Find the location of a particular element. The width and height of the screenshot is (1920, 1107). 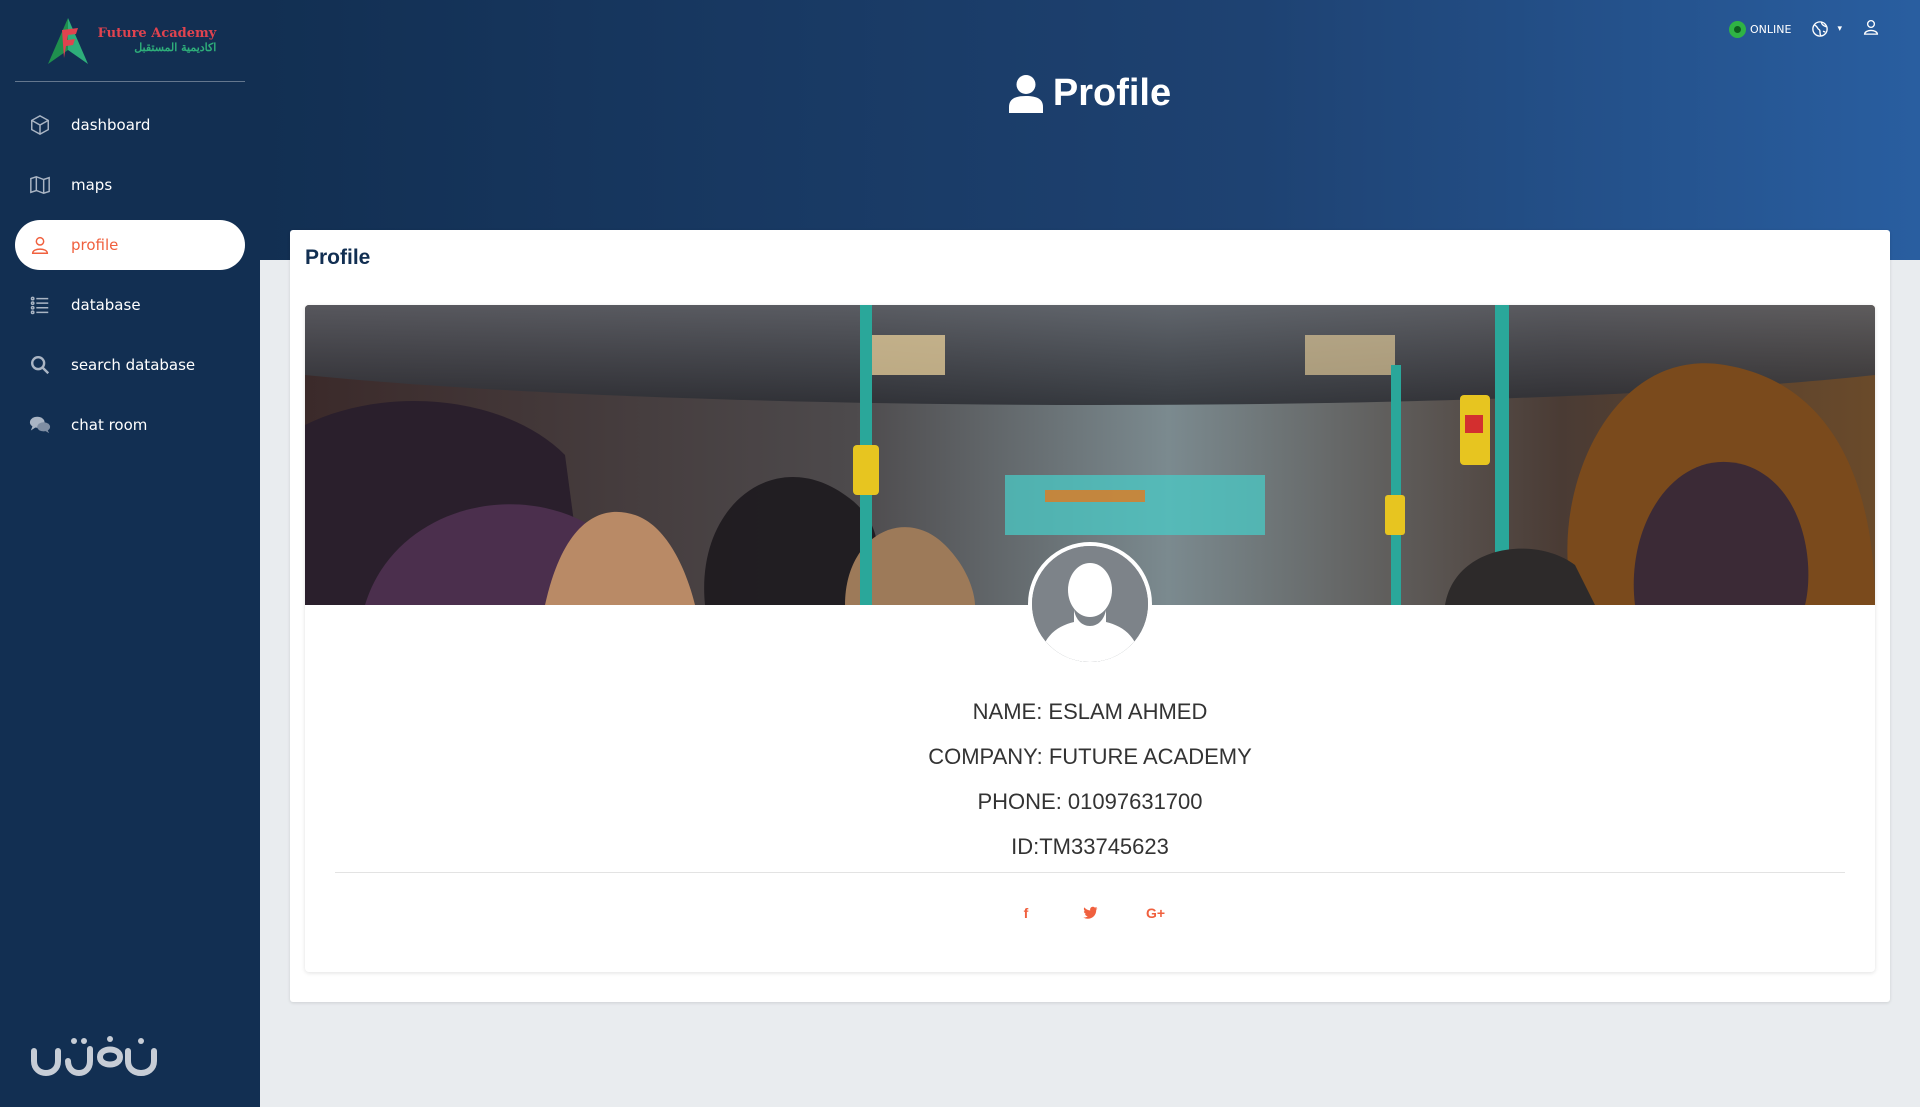

language-dropdown: ▾ is located at coordinates (1826, 29).